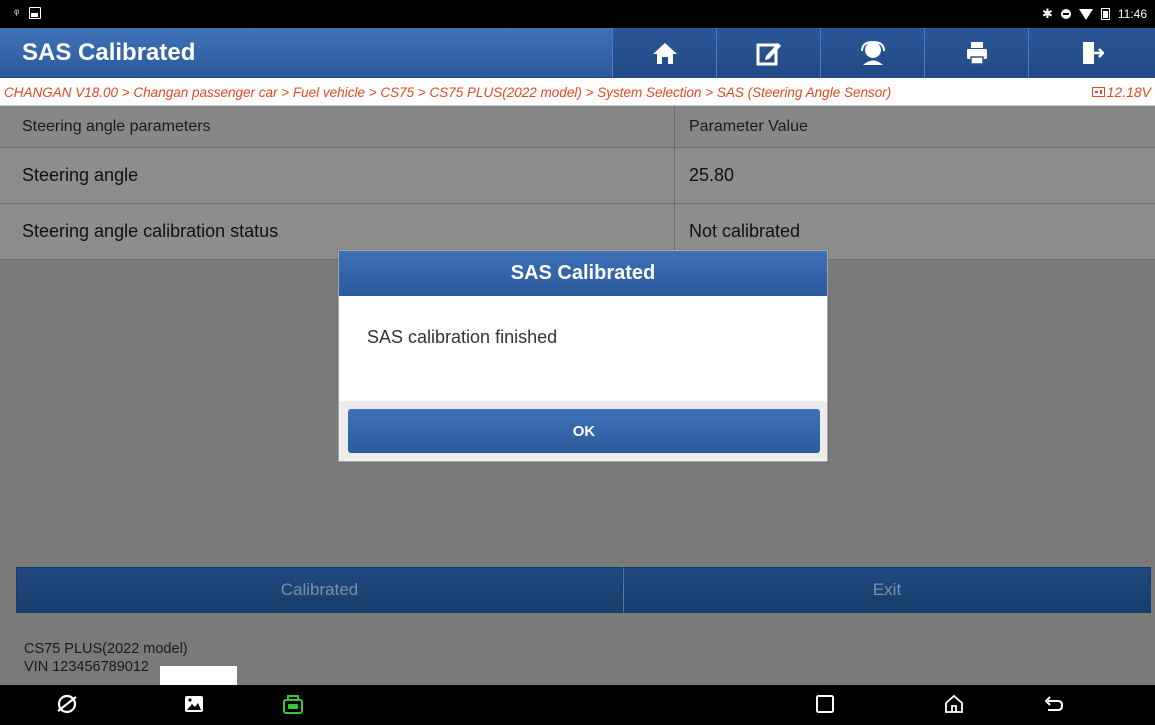 The image size is (1155, 725). I want to click on battery-icon, so click(1105, 14).